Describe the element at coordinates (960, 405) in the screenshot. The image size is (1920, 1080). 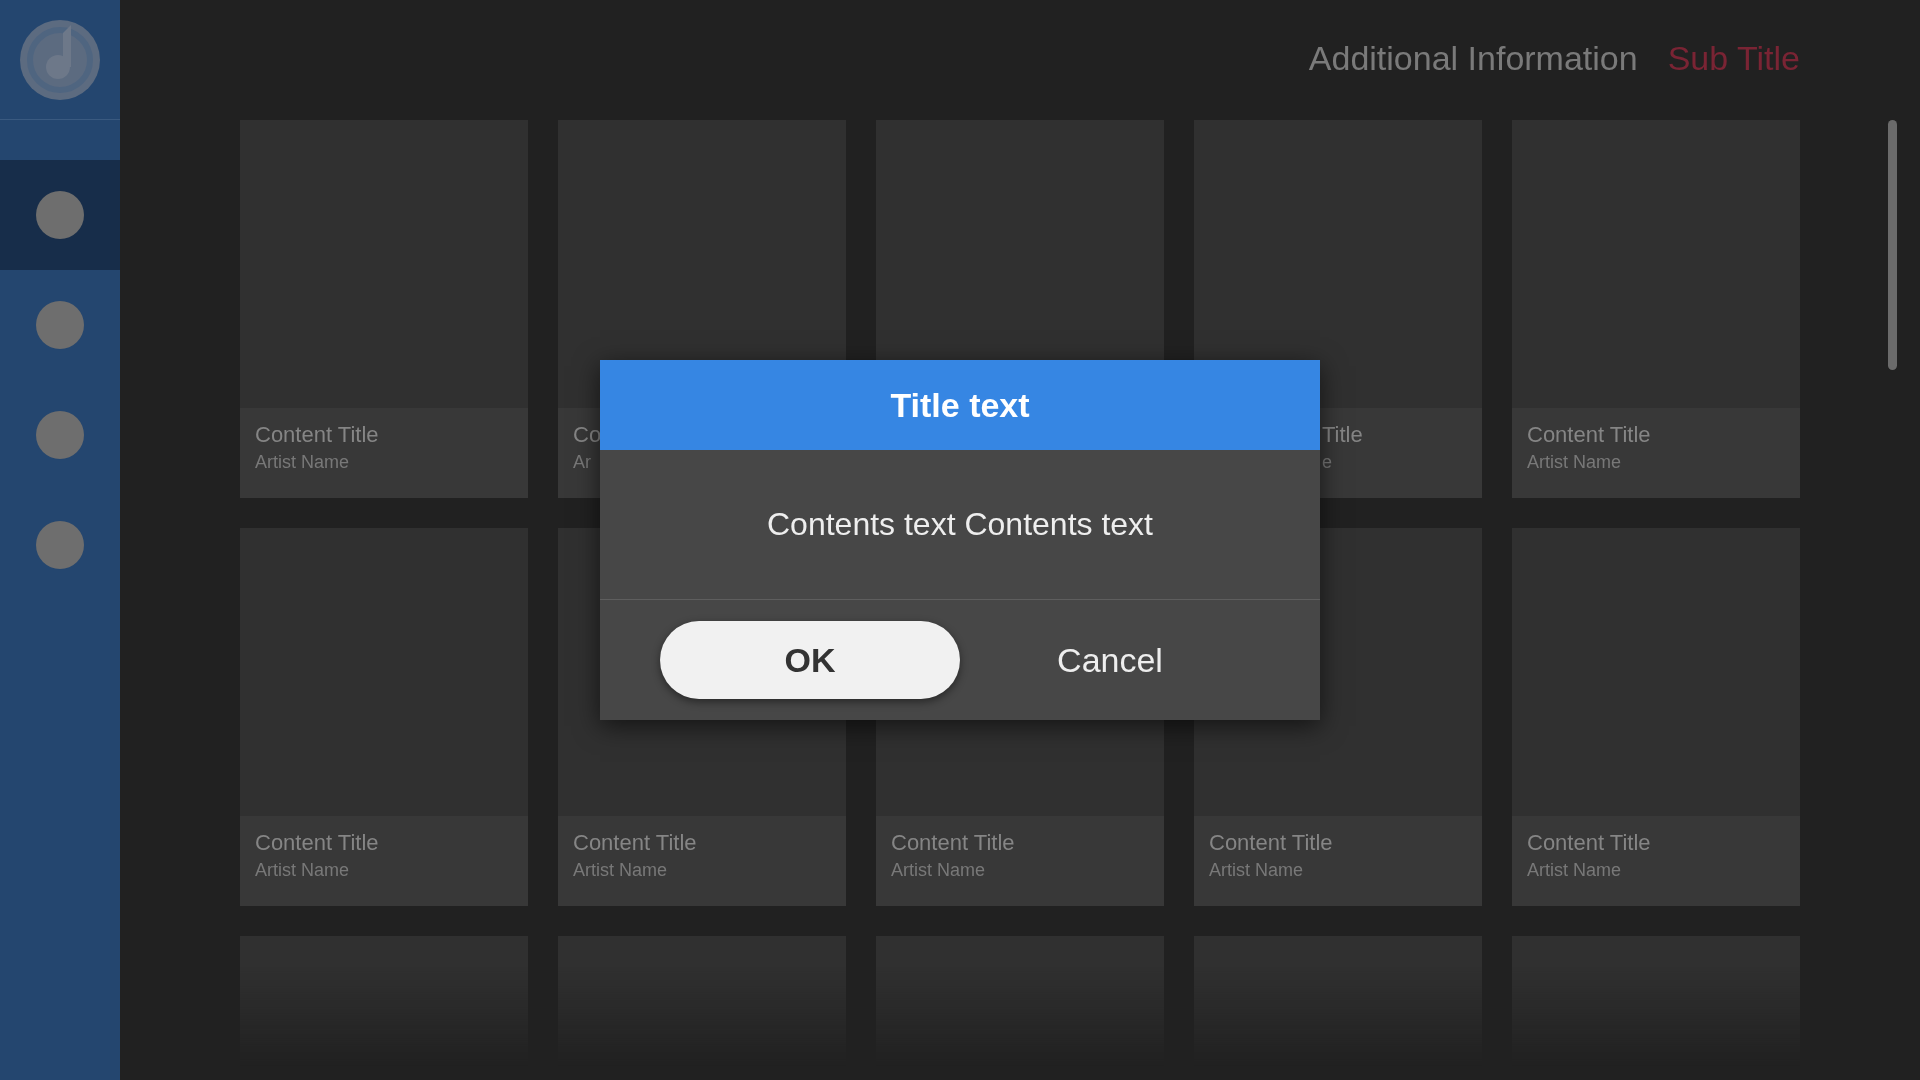
I see `dialog-title: Title text` at that location.